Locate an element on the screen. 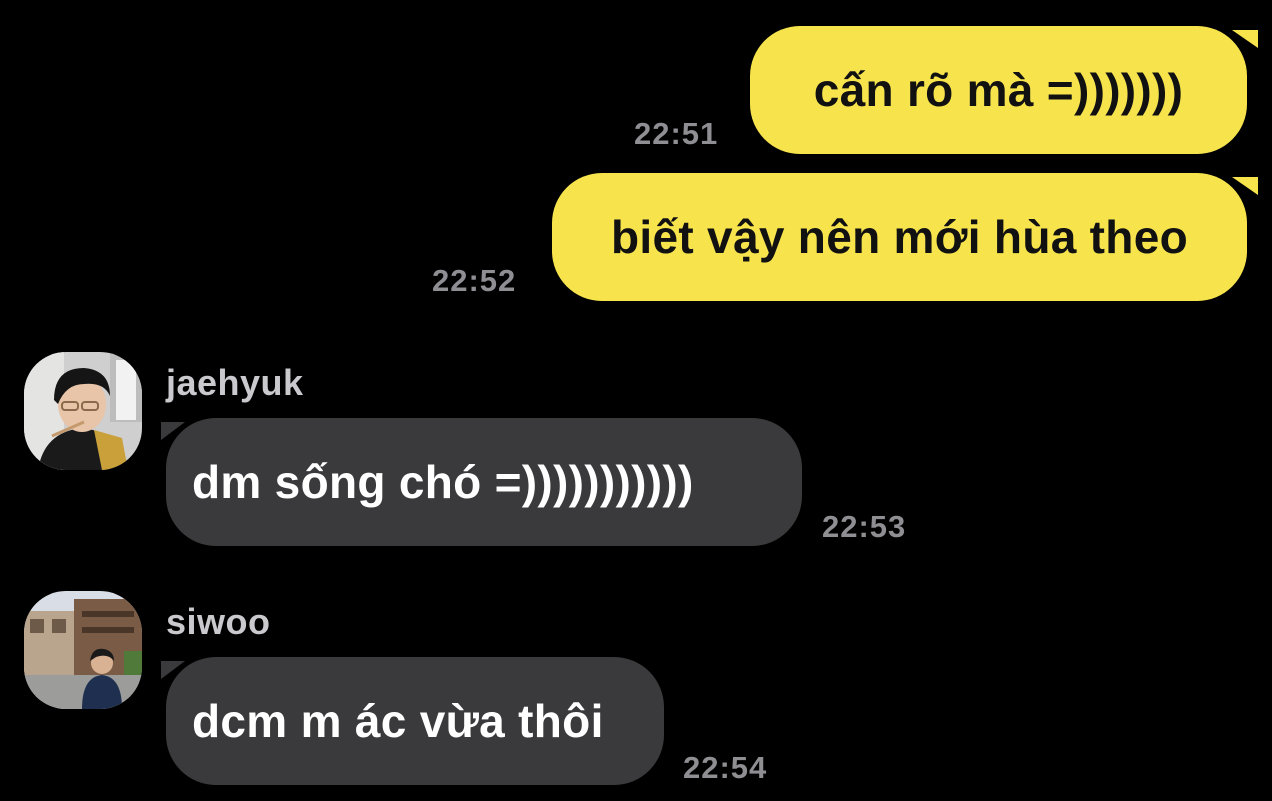 The image size is (1272, 801). message-timestamp: 22:52 is located at coordinates (474, 280).